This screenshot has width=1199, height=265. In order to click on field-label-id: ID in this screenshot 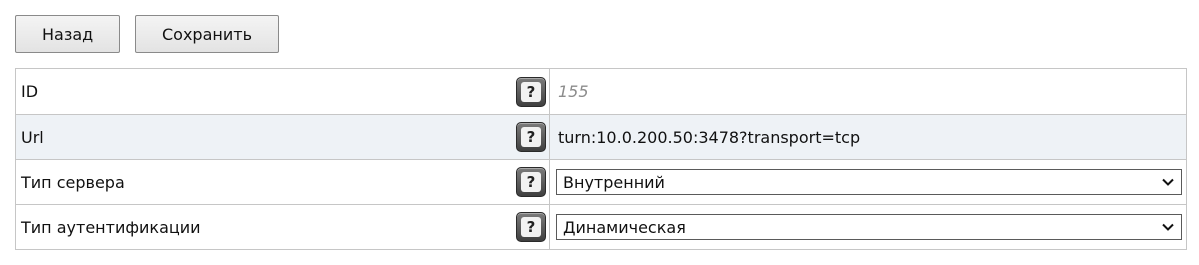, I will do `click(30, 91)`.